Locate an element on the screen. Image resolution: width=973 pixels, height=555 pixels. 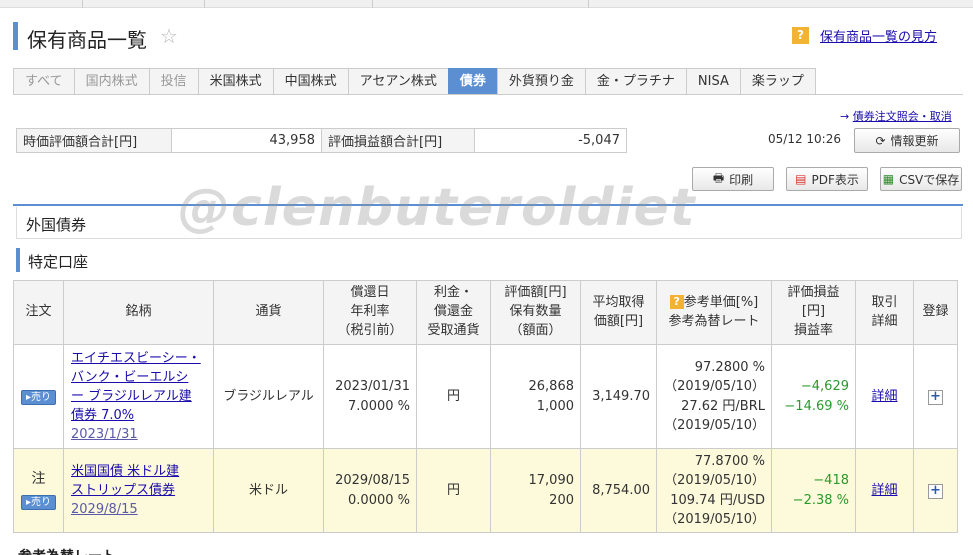
csv-icon: ▦ is located at coordinates (888, 179).